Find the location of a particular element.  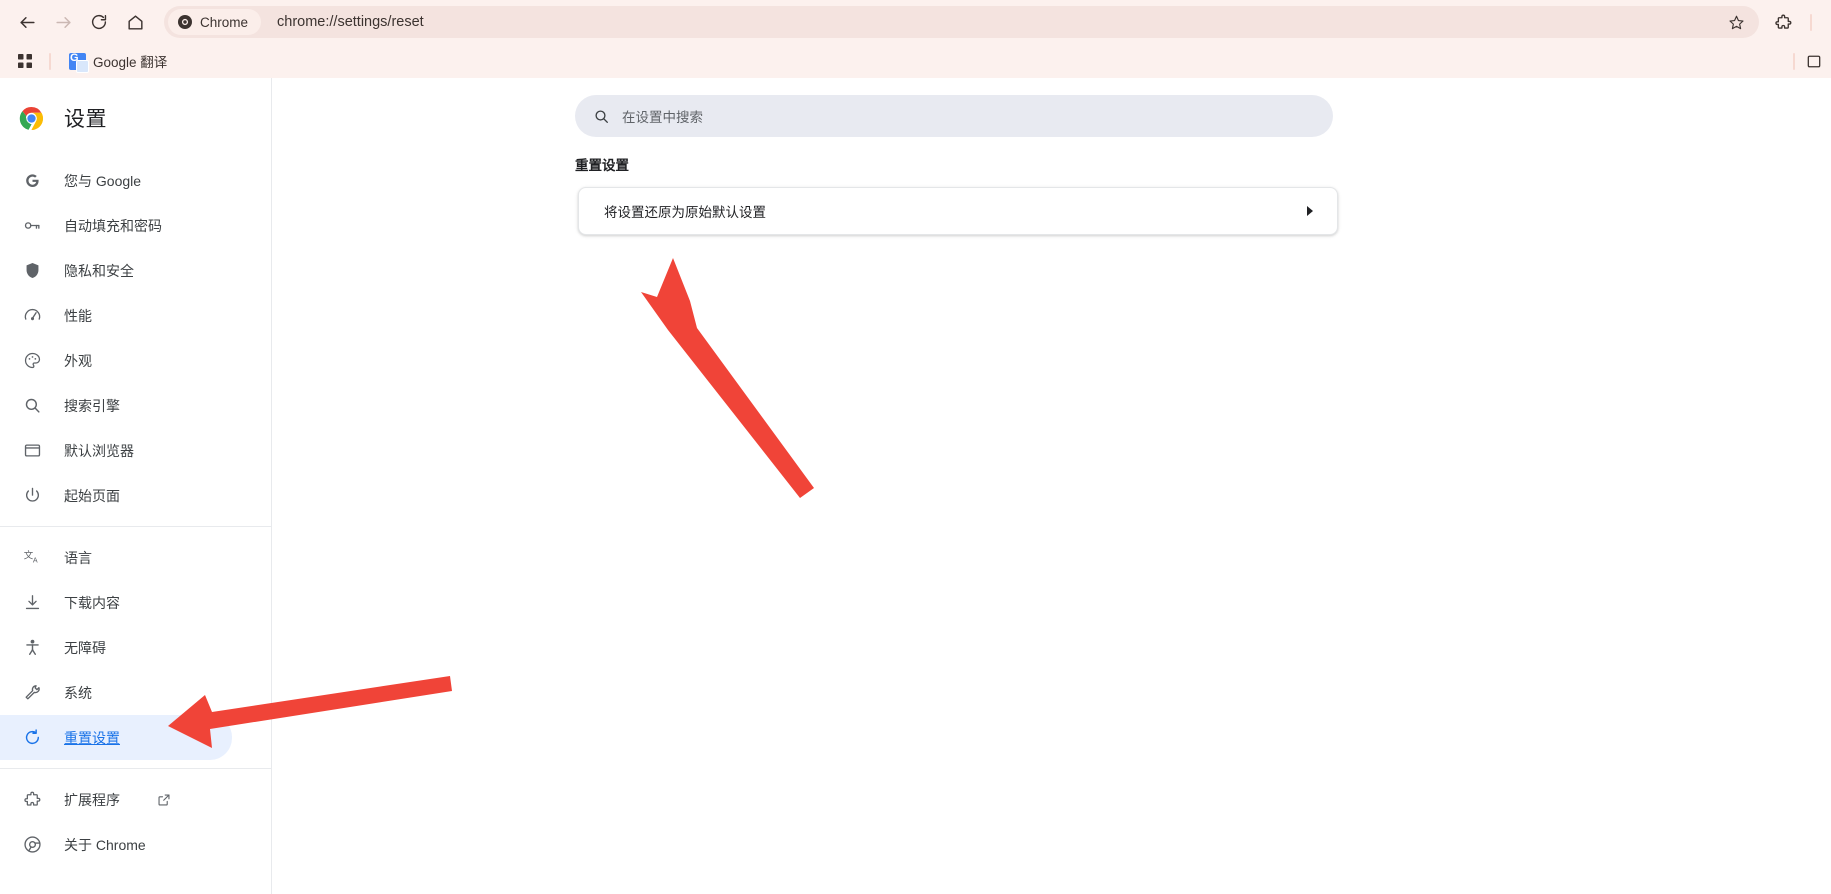

search-input: 在设置中搜索 is located at coordinates (954, 116).